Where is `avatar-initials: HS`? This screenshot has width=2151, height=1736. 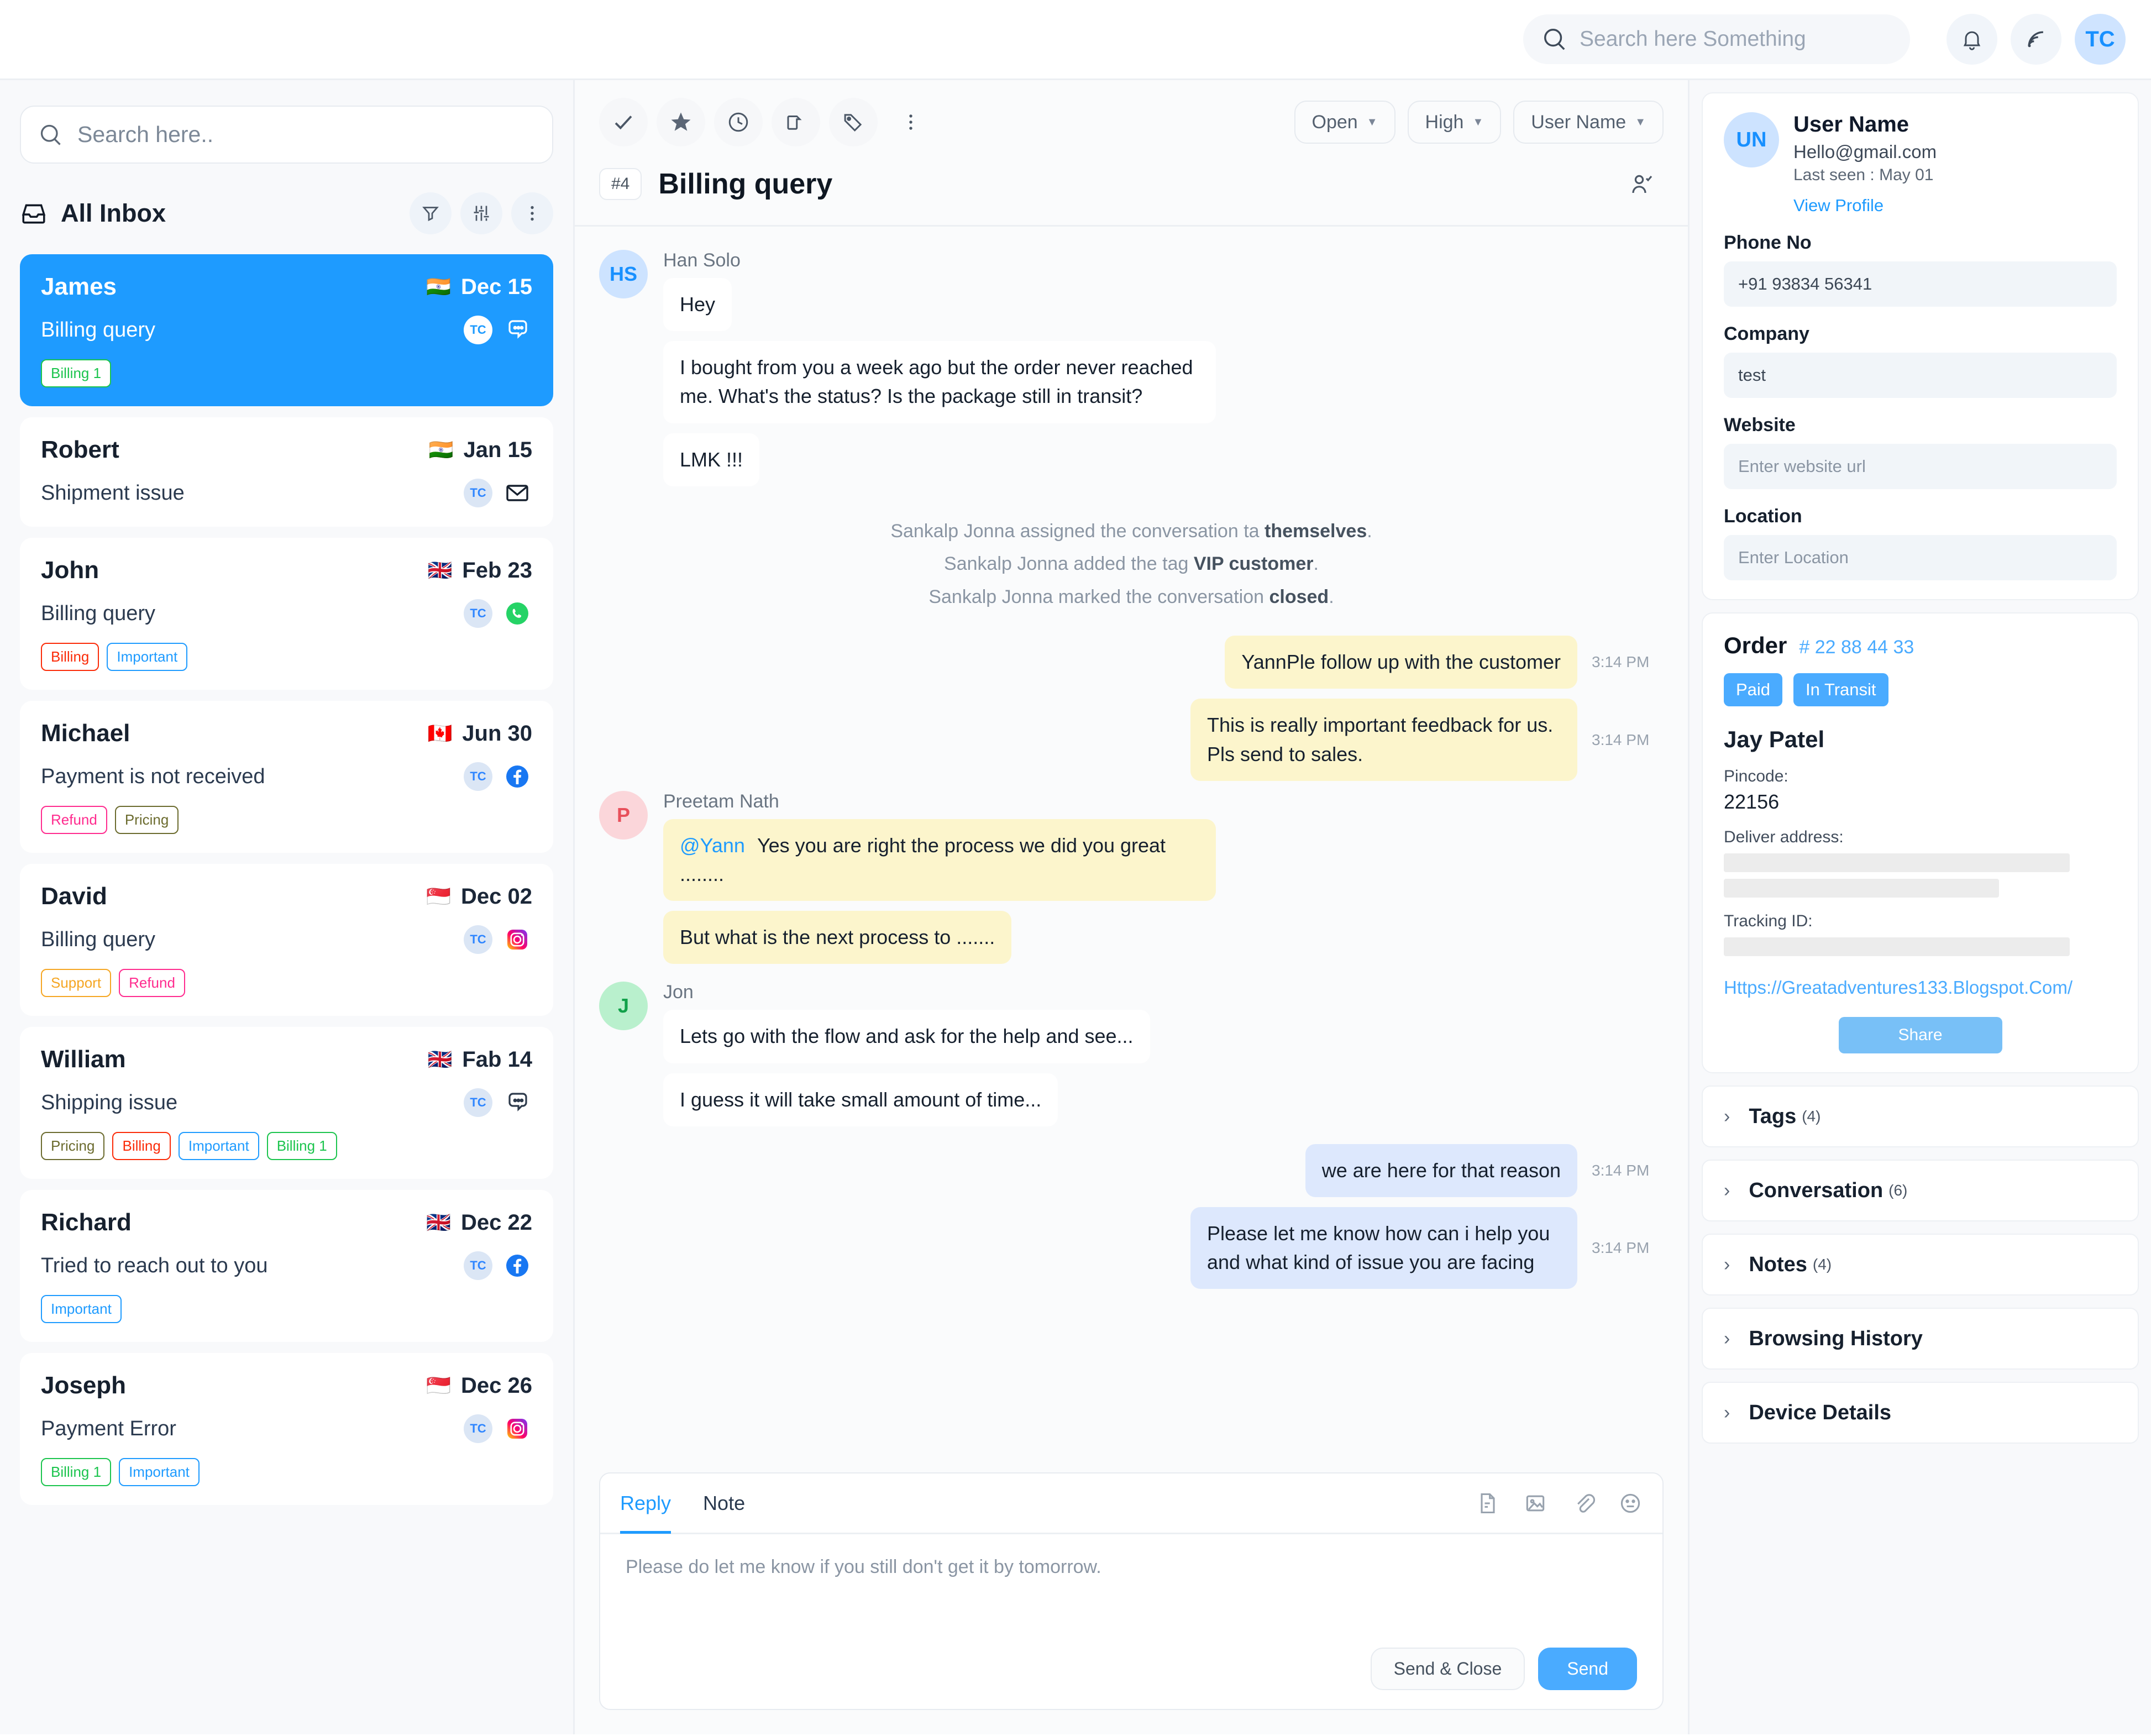 avatar-initials: HS is located at coordinates (623, 274).